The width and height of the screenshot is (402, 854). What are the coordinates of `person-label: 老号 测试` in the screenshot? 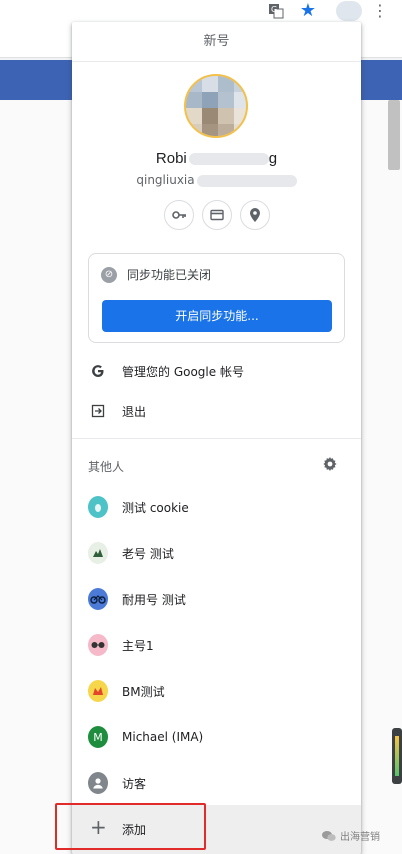 It's located at (148, 553).